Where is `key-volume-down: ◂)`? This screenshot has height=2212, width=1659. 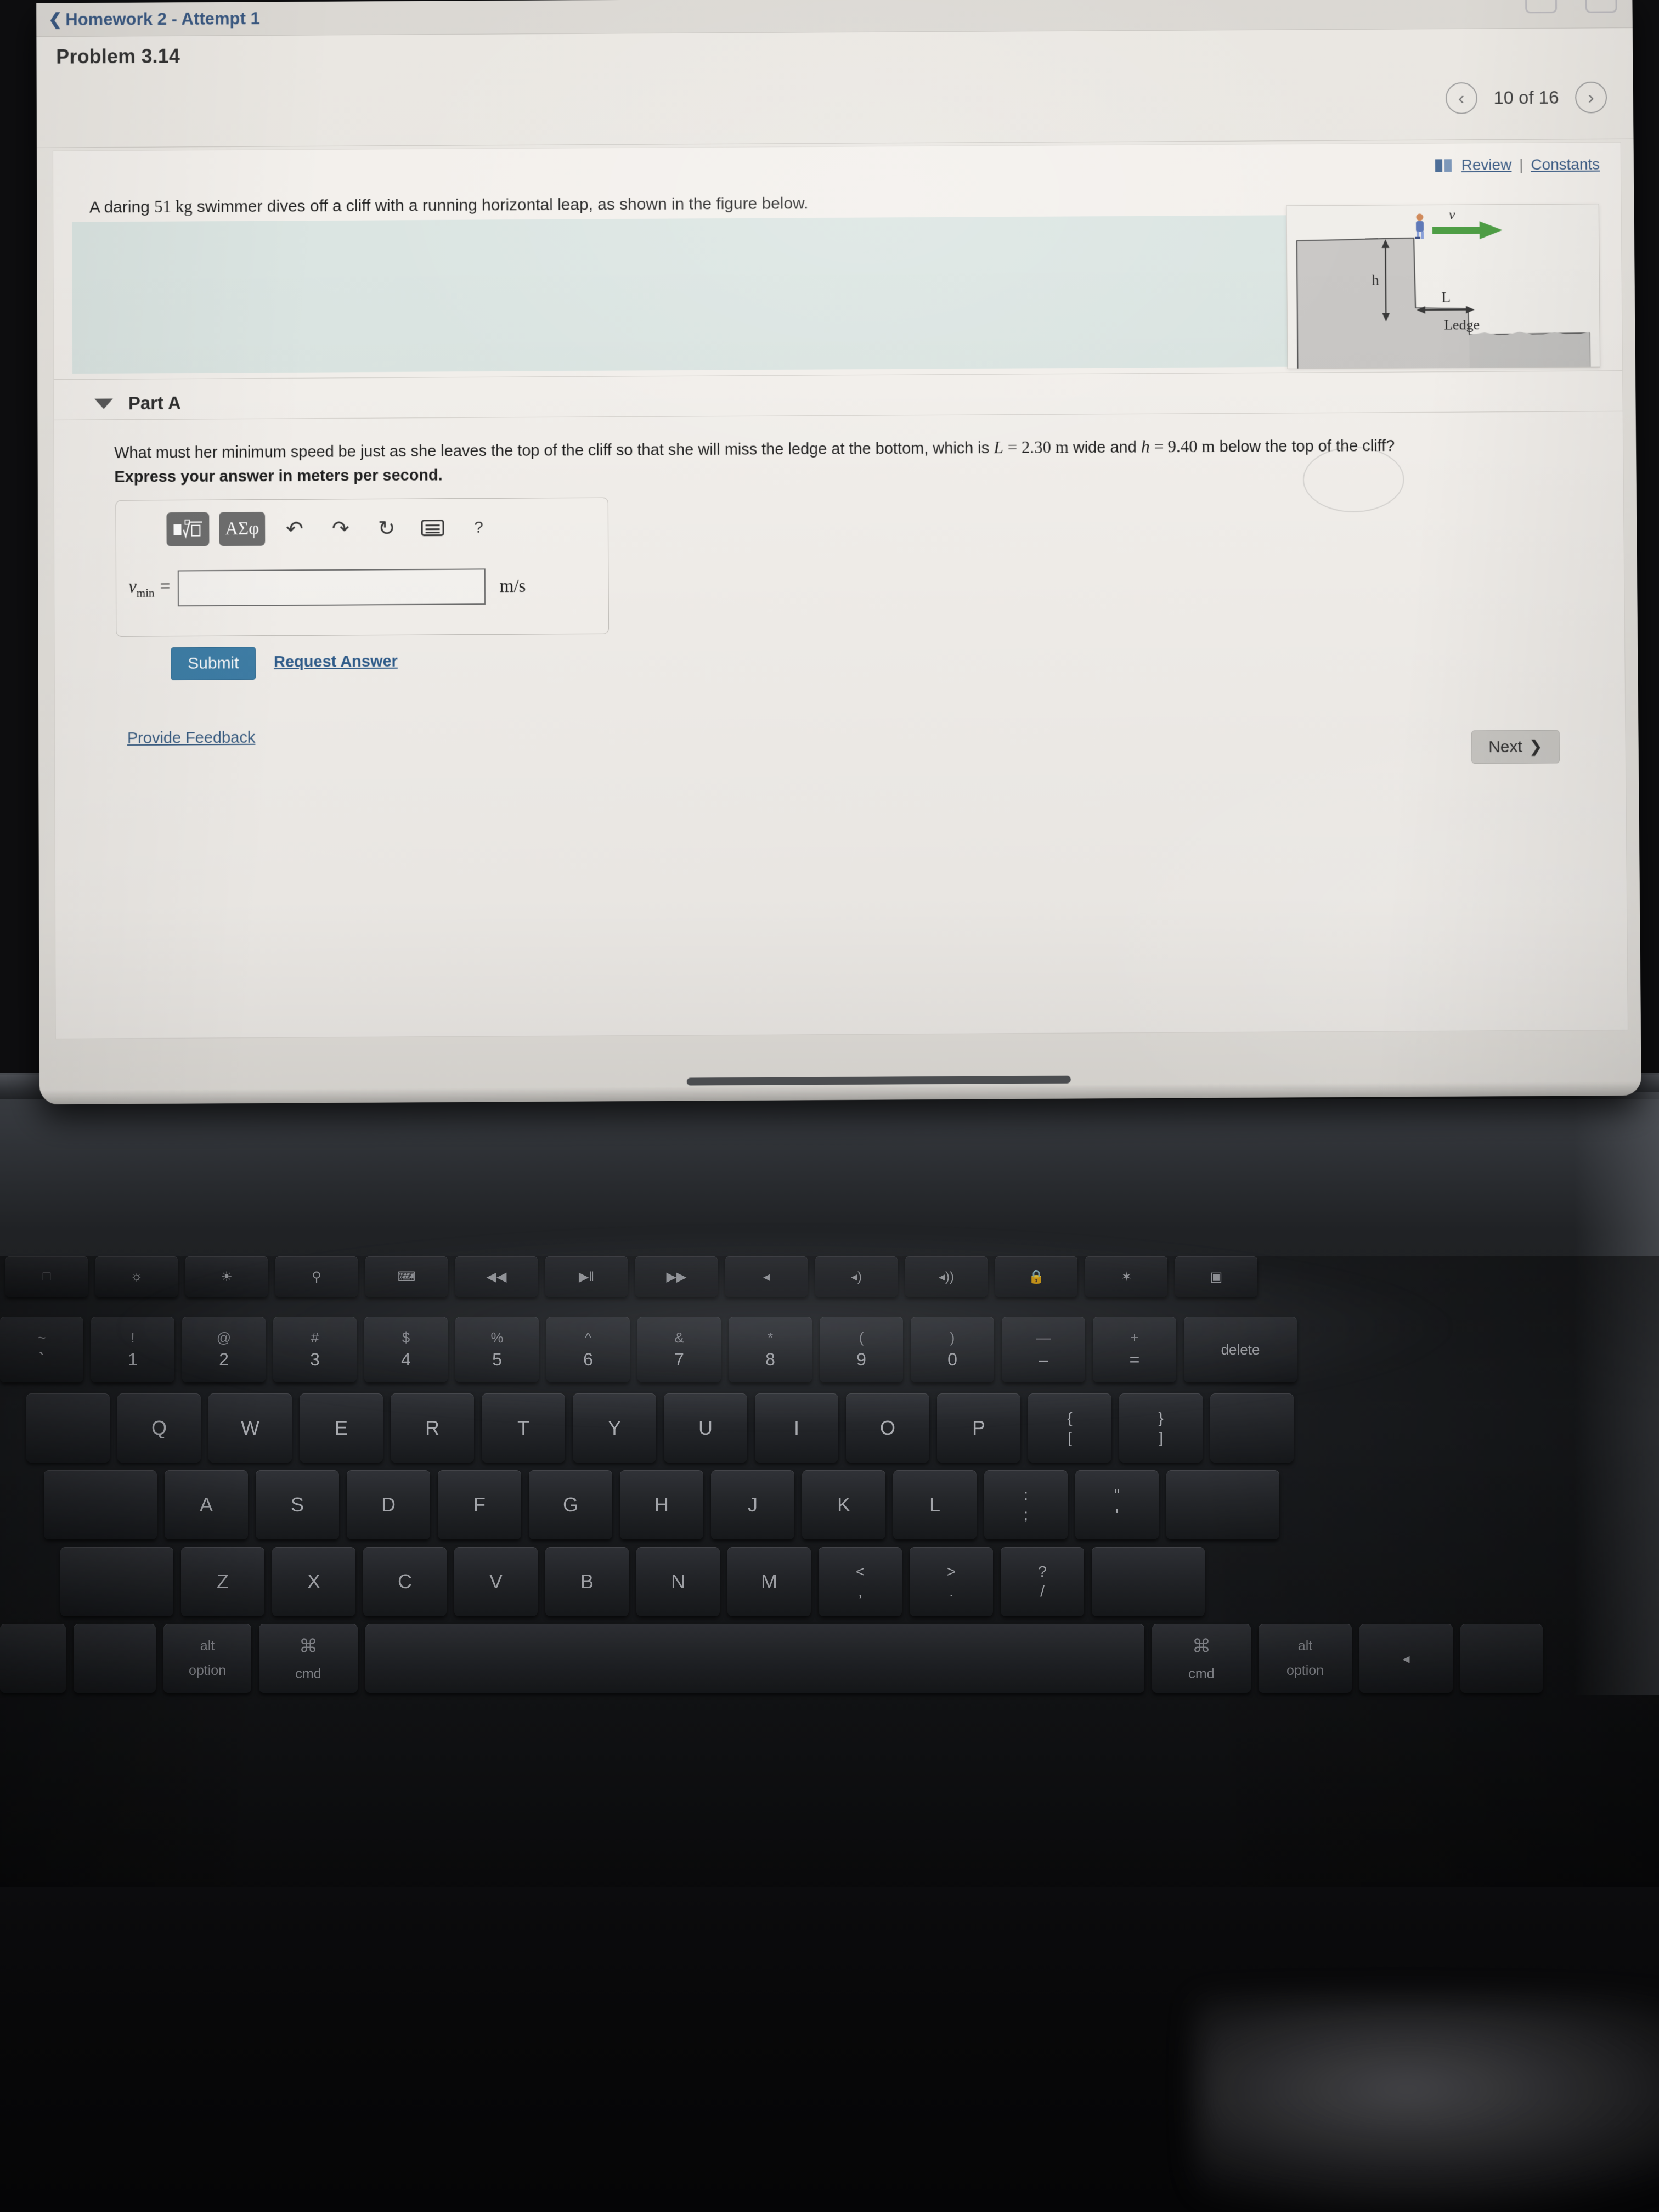
key-volume-down: ◂) is located at coordinates (857, 1276).